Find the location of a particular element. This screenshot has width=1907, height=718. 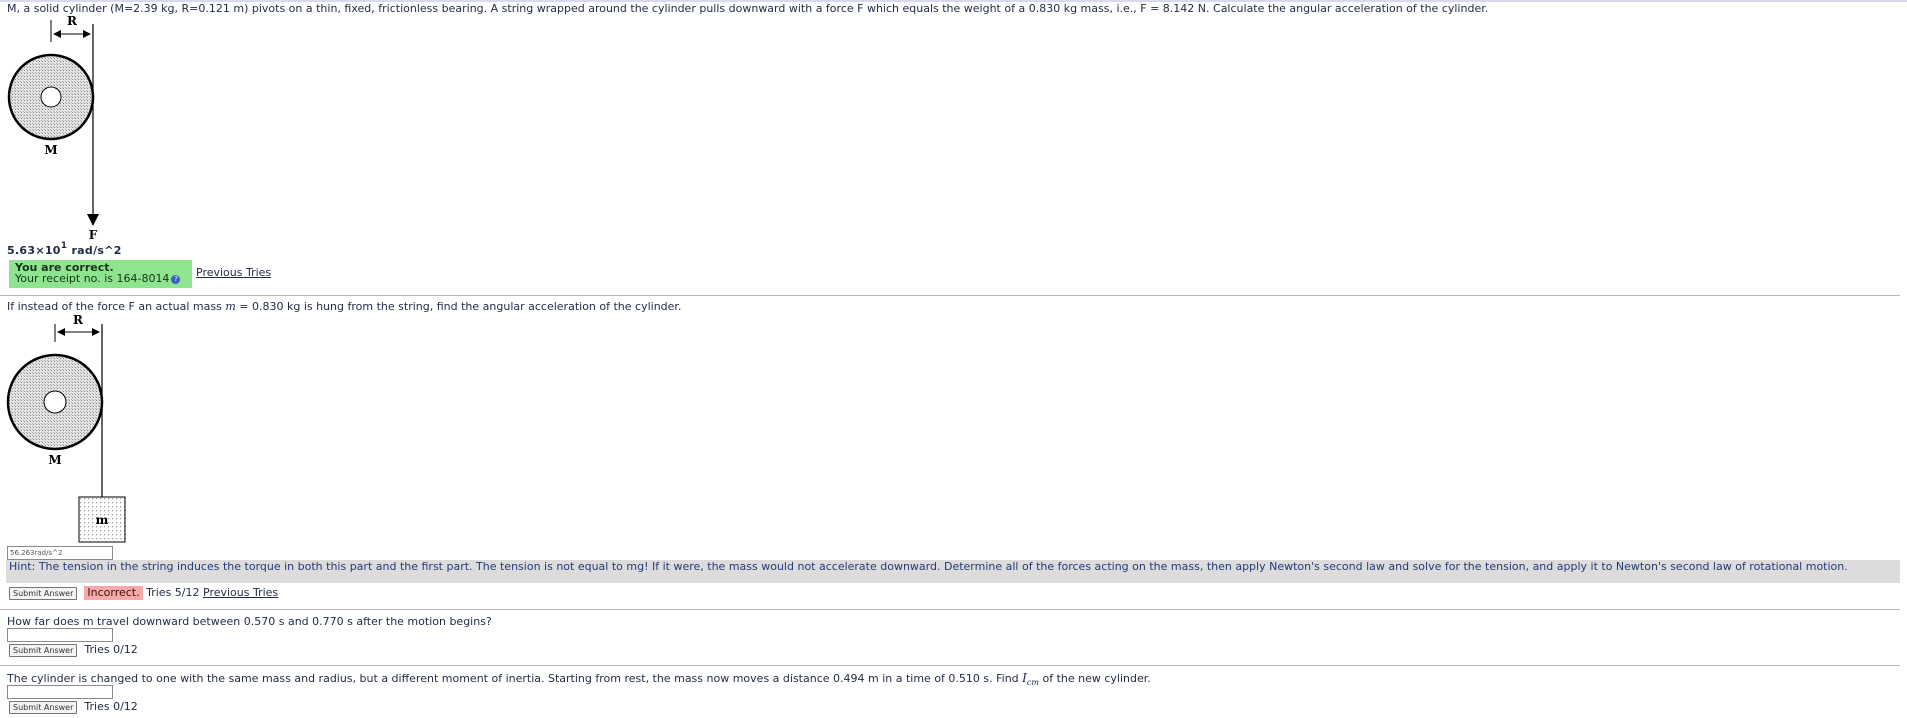

receipt-line: Your receipt no. is 164-8014? is located at coordinates (101, 278).